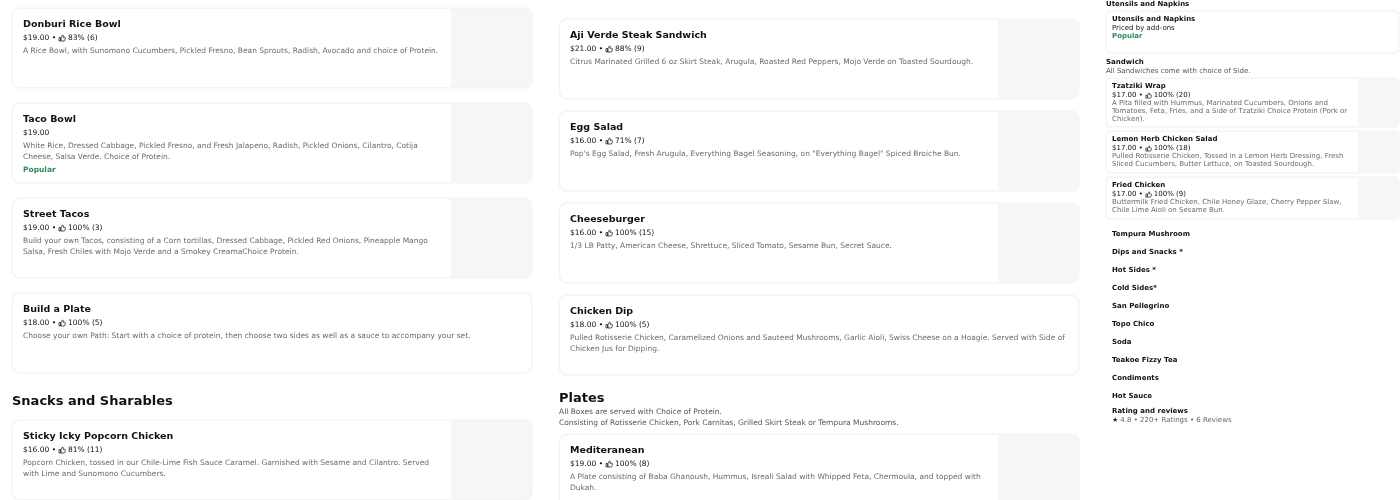  I want to click on item-title: Egg Salad, so click(597, 126).